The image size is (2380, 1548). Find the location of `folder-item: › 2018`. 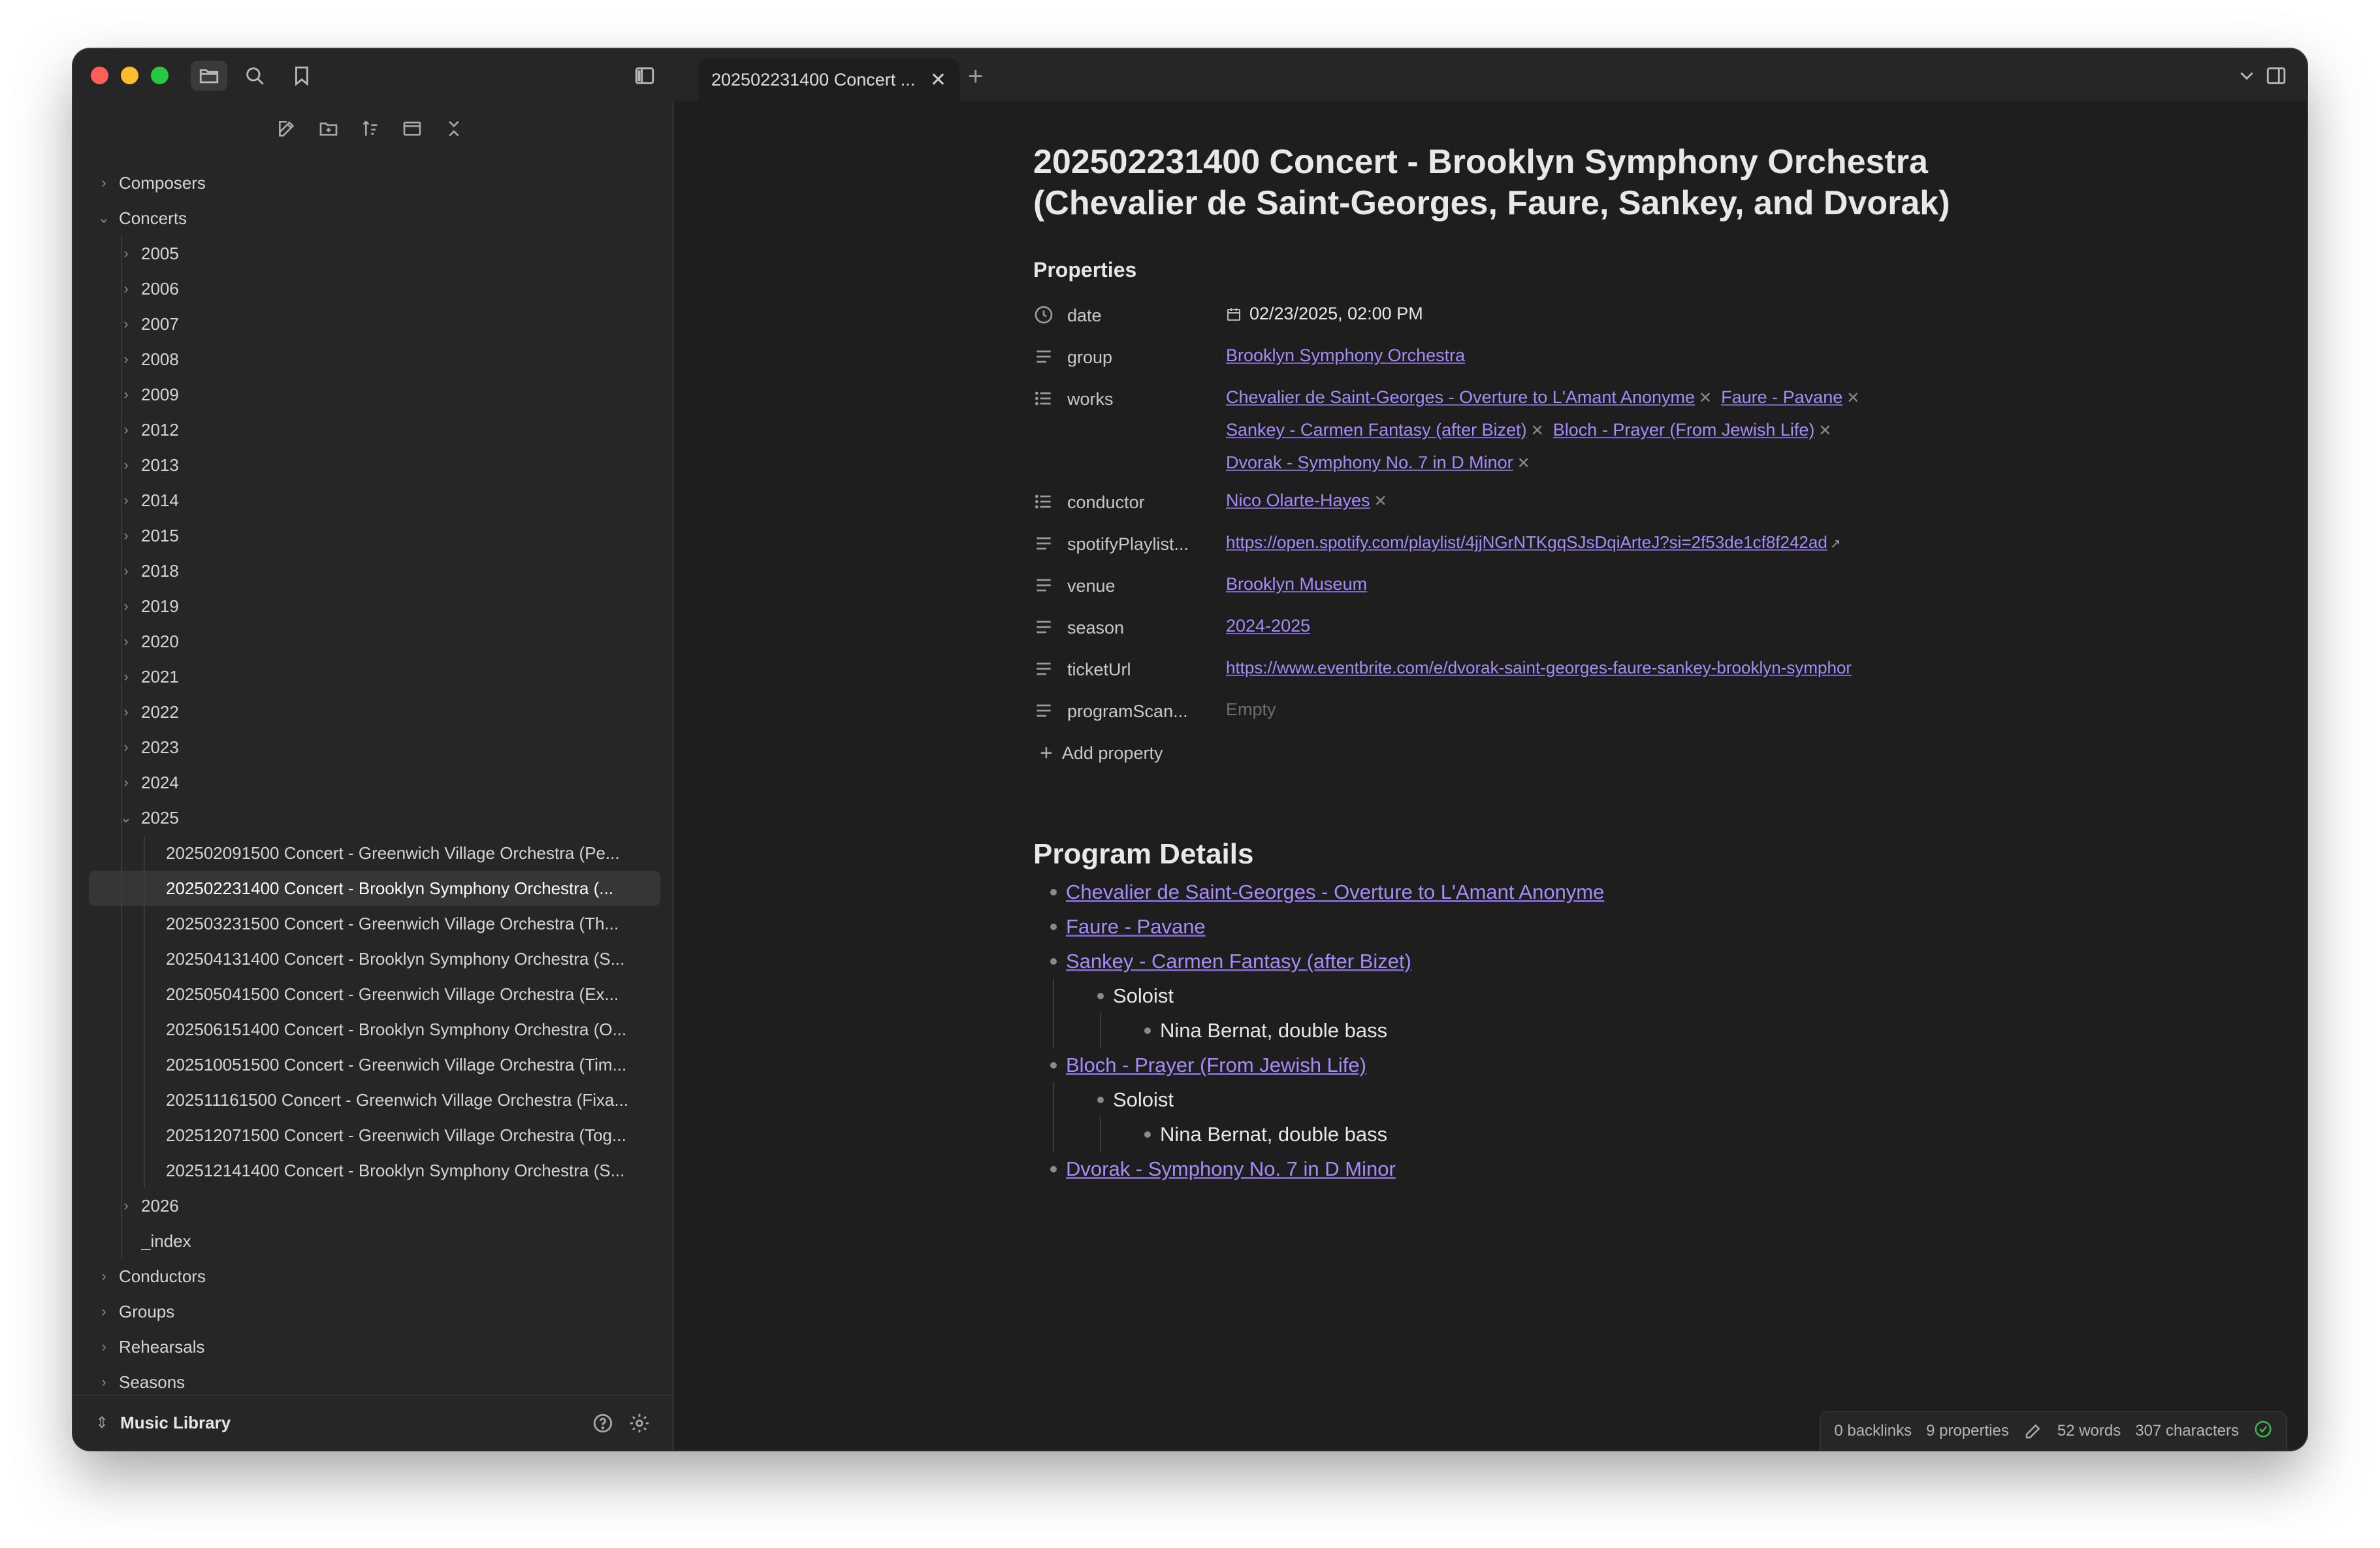

folder-item: › 2018 is located at coordinates (374, 571).